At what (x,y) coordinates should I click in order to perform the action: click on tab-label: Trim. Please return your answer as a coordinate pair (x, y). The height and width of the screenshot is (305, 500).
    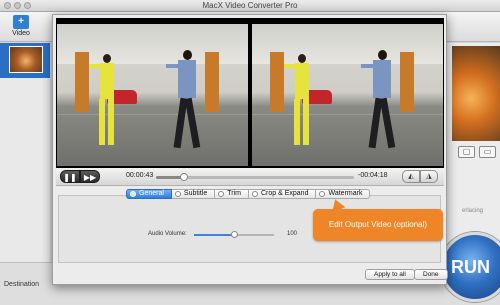
    Looking at the image, I should click on (234, 193).